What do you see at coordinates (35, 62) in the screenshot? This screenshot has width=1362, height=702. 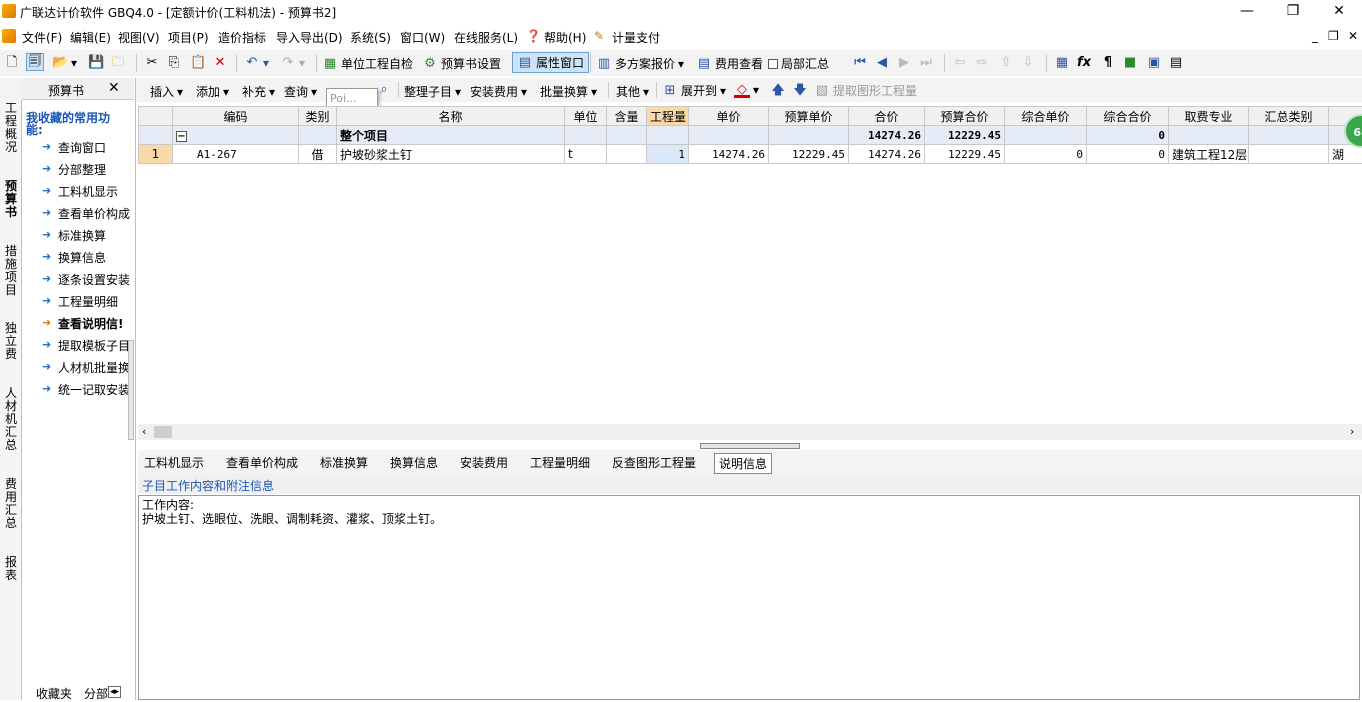 I see `copy-doc-icon: 🗐` at bounding box center [35, 62].